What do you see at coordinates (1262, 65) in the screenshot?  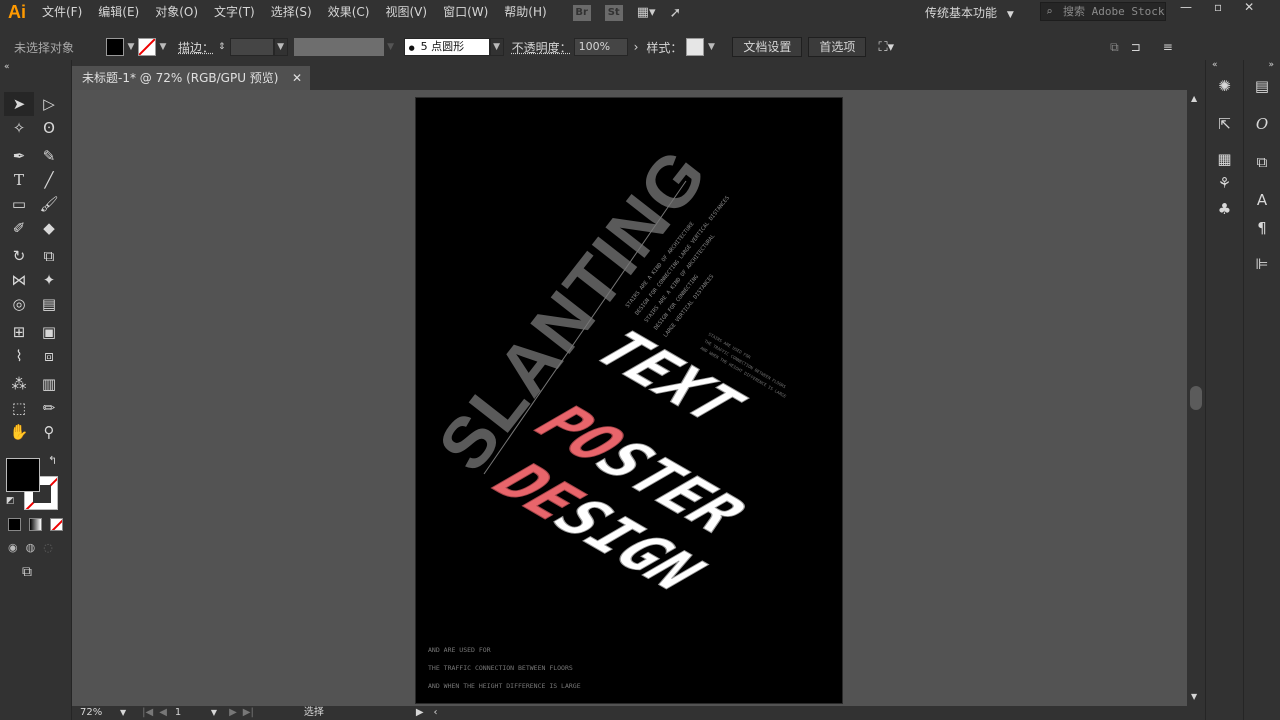 I see `expand-icon: »` at bounding box center [1262, 65].